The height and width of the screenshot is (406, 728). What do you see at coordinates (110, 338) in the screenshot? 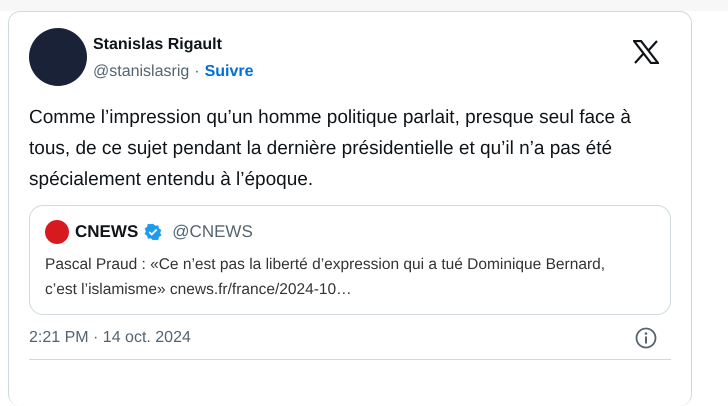
I see `tweet-timestamp: 2:21 PM · 14 oct. 2024` at bounding box center [110, 338].